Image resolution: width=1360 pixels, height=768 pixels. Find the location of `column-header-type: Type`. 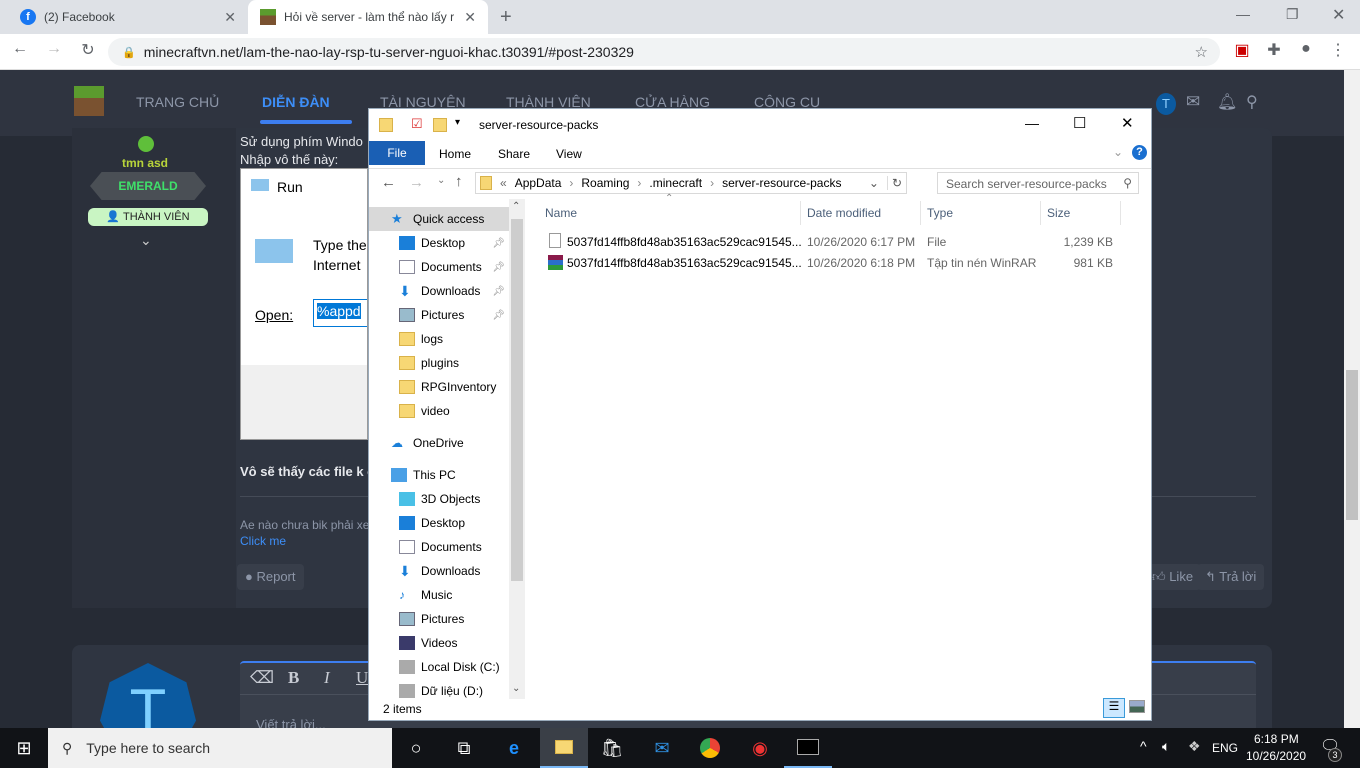

column-header-type: Type is located at coordinates (981, 213).